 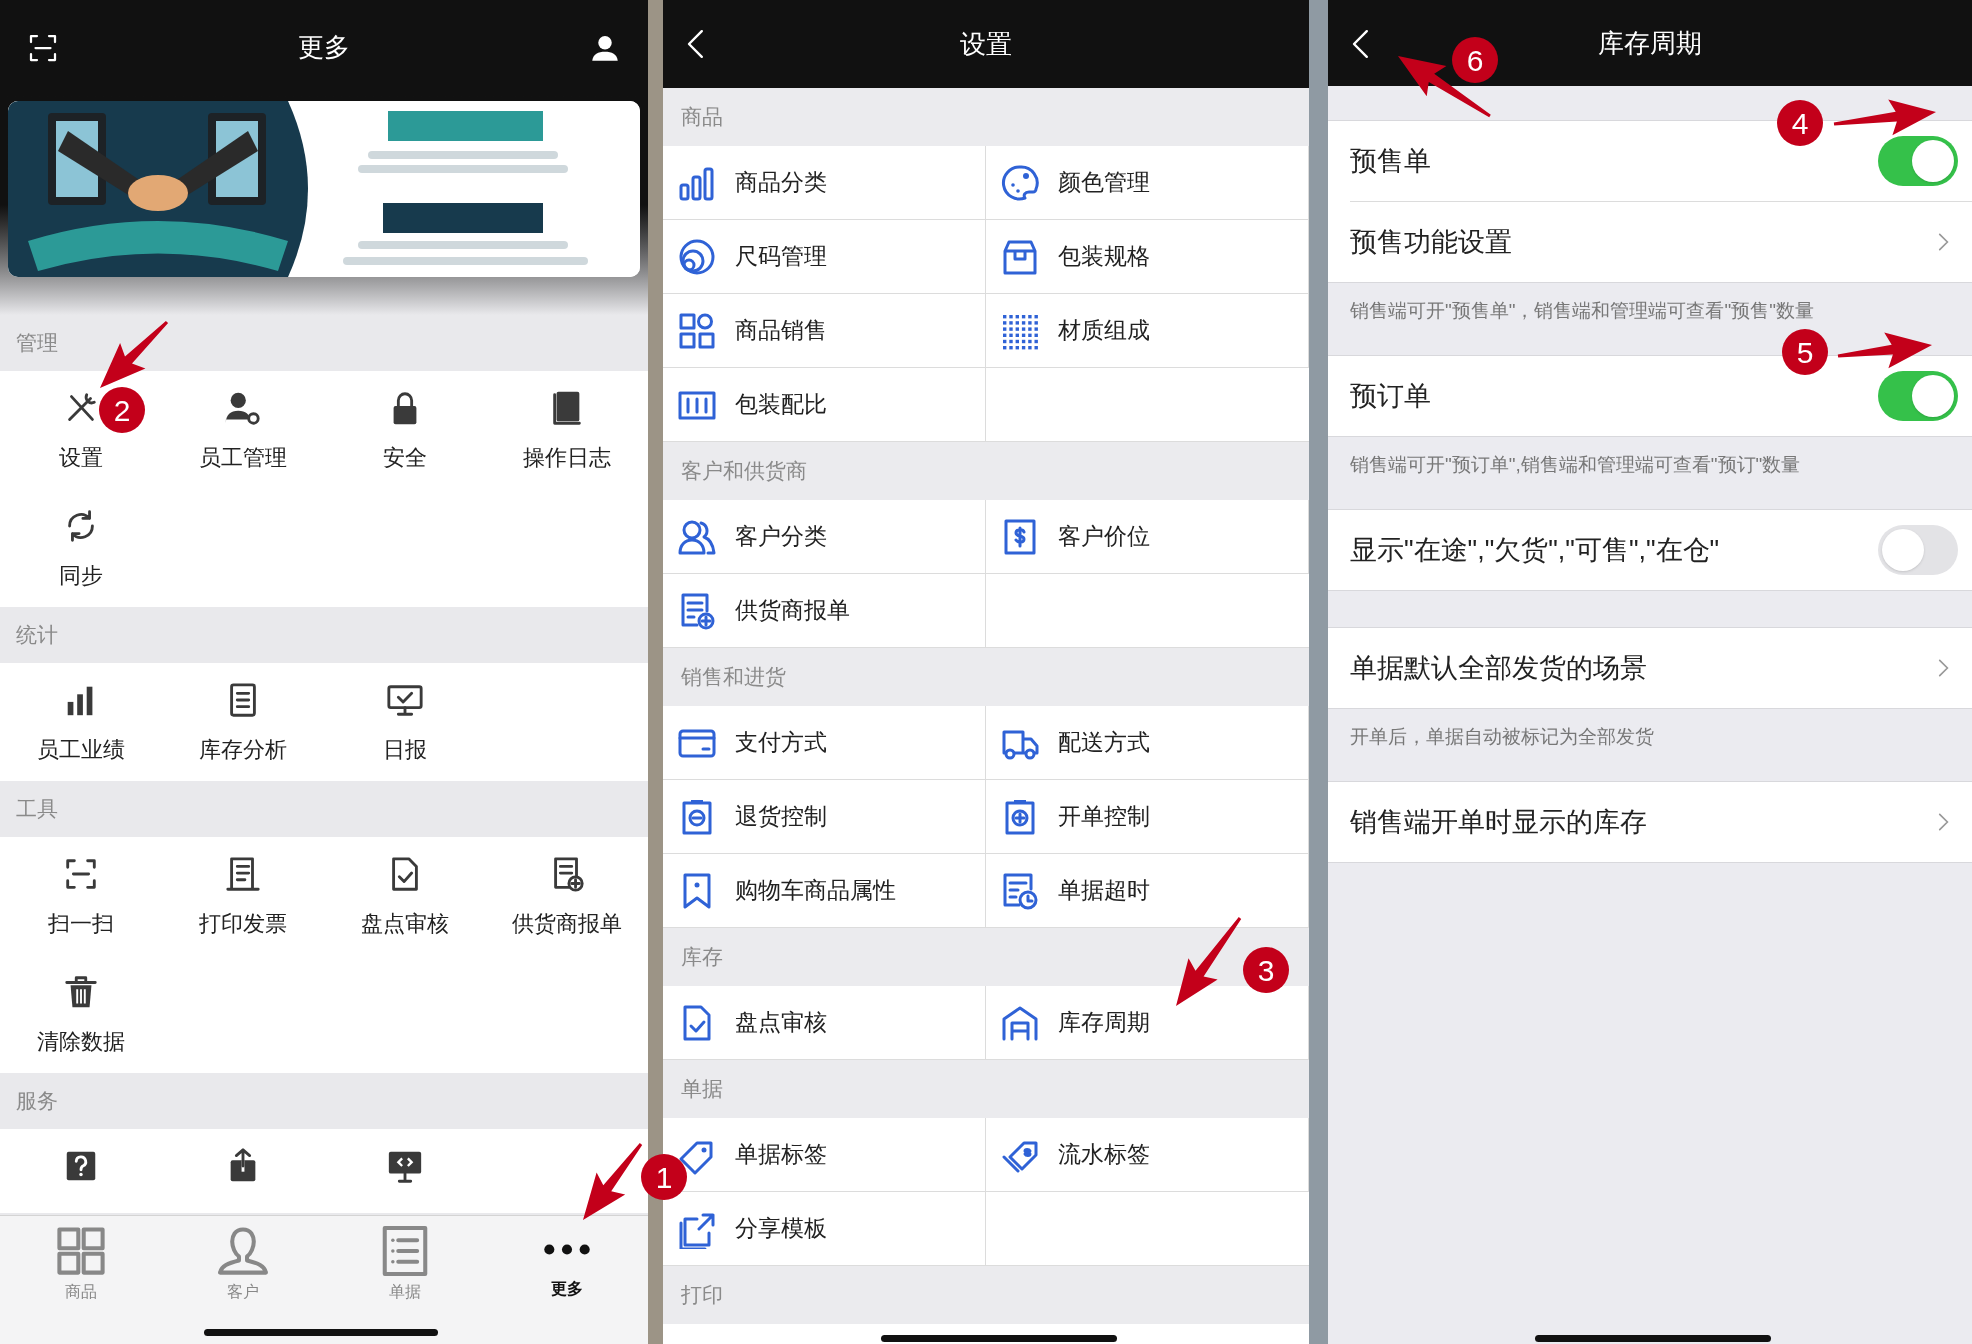 I want to click on more-icon, so click(x=567, y=1249).